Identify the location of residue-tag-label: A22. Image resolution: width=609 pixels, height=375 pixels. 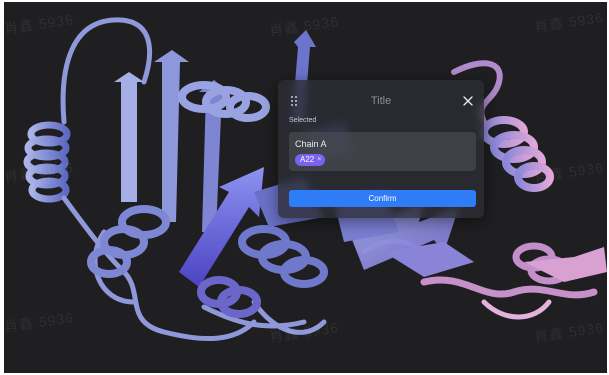
(307, 159).